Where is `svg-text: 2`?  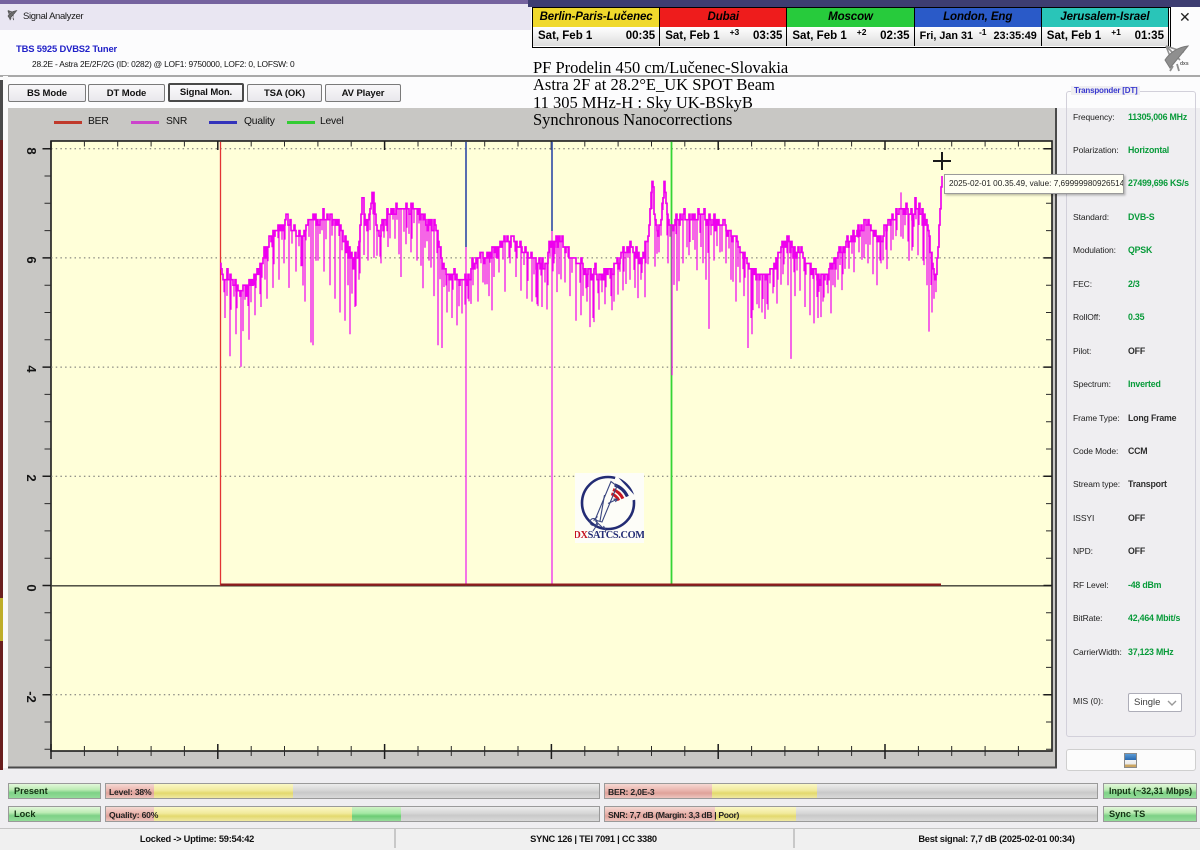
svg-text: 2 is located at coordinates (31, 477).